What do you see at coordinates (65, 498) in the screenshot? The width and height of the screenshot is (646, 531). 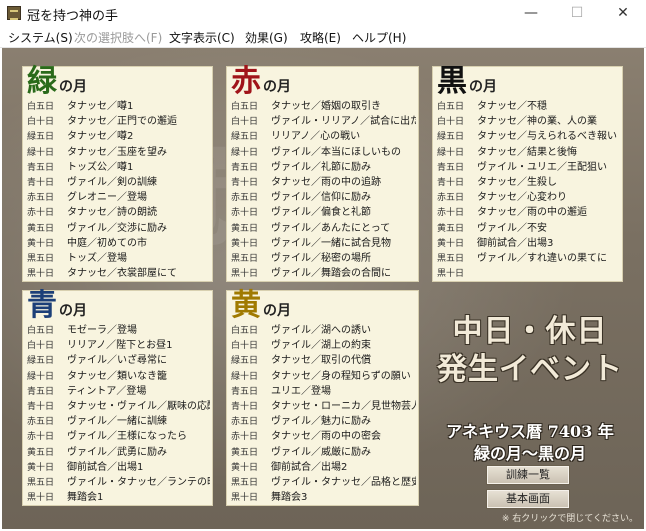 I see `event-row: 黒十日 舞踏会1` at bounding box center [65, 498].